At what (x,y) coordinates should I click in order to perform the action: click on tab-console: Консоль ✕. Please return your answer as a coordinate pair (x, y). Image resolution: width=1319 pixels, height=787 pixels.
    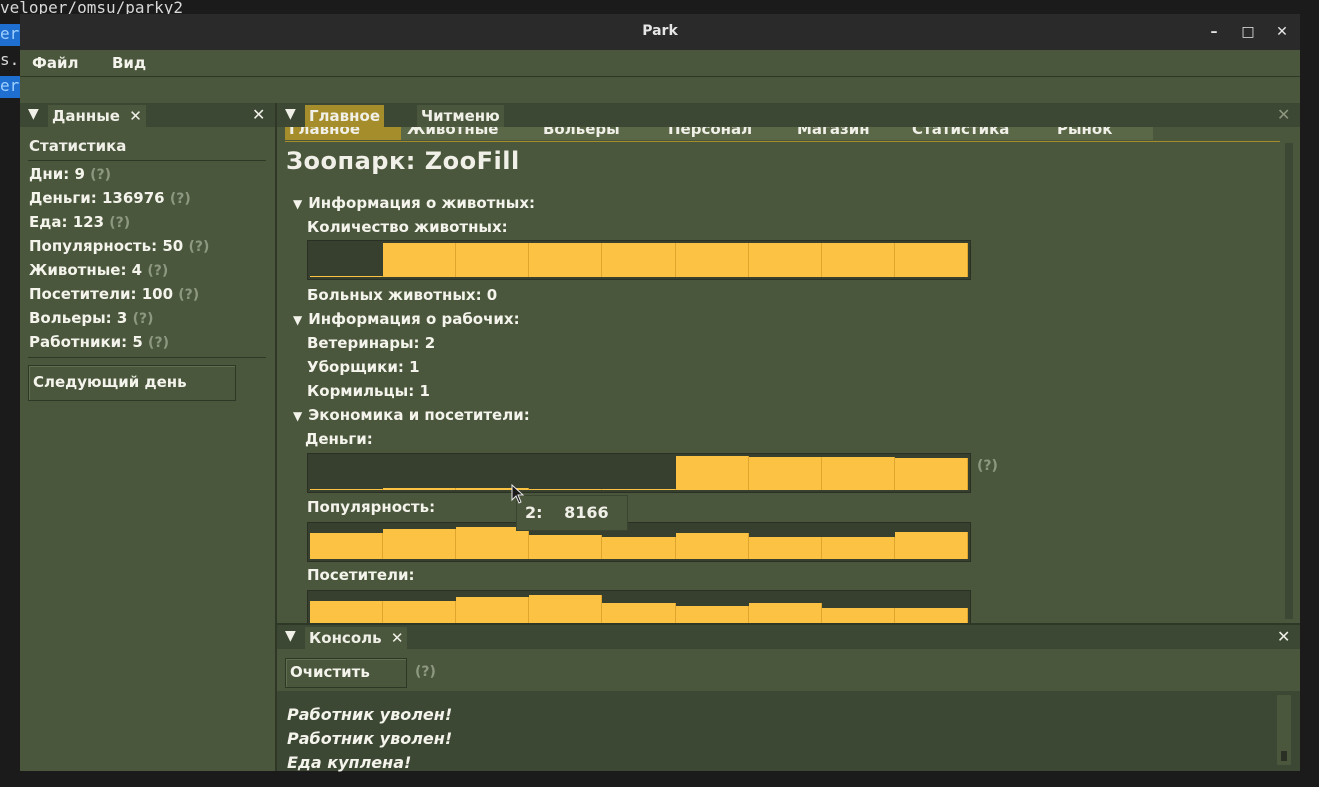
    Looking at the image, I should click on (356, 638).